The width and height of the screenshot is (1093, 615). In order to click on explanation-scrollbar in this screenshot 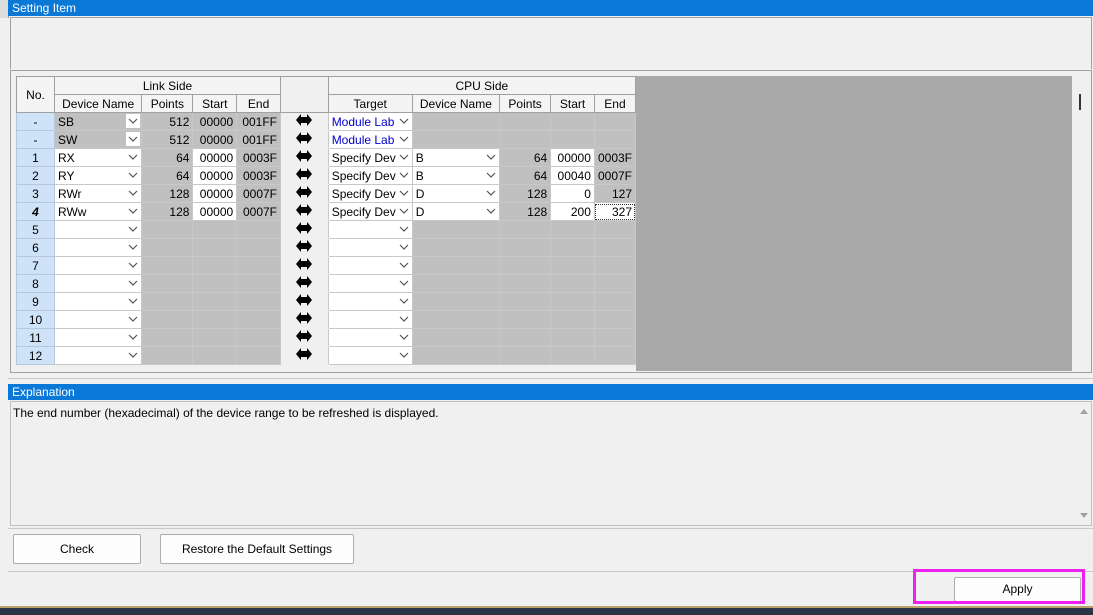, I will do `click(1084, 463)`.